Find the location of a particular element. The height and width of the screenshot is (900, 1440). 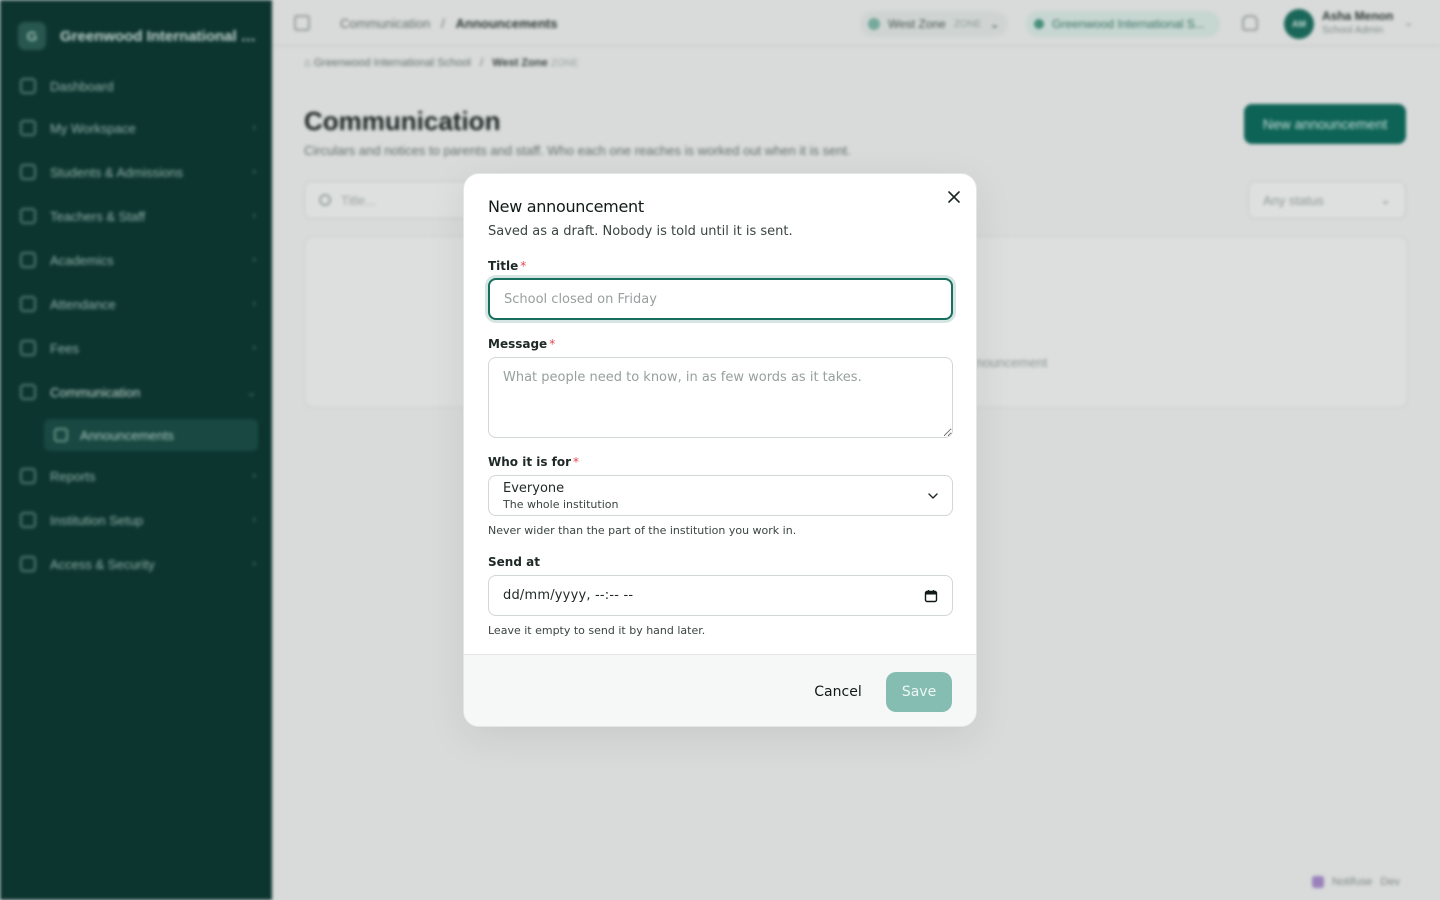

send-at-placeholder: dd/mm/yyyy, --:-- -- is located at coordinates (568, 595).